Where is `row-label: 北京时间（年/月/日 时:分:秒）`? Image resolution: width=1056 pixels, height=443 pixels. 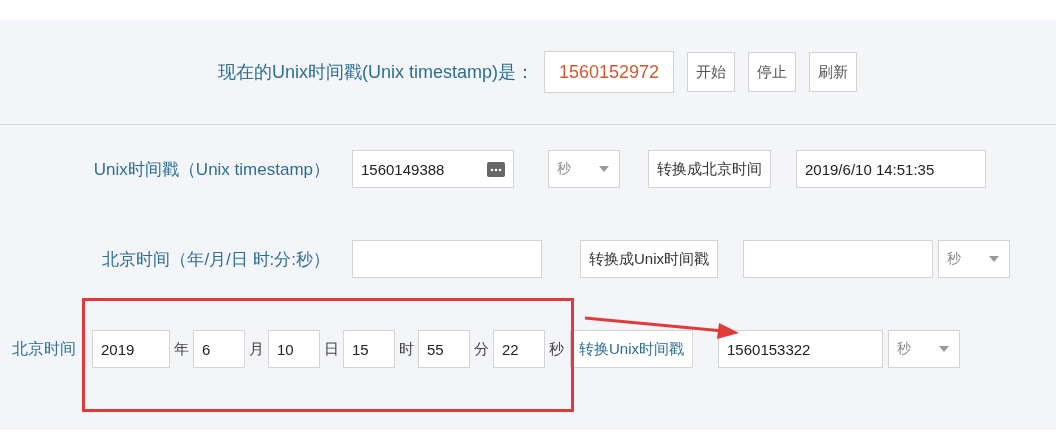 row-label: 北京时间（年/月/日 时:分:秒） is located at coordinates (215, 259).